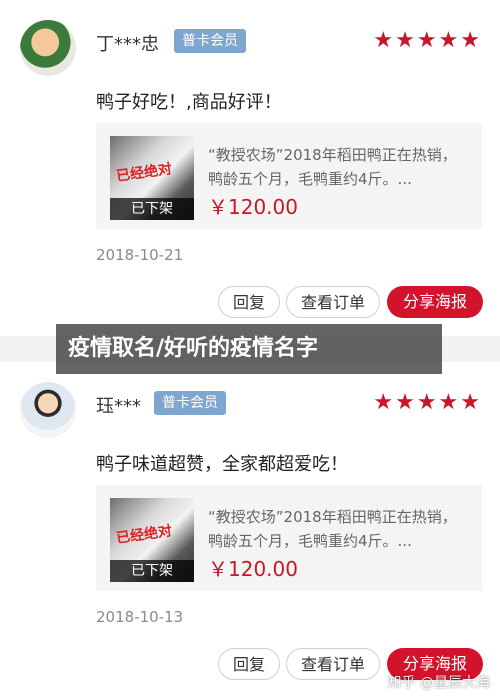 Image resolution: width=500 pixels, height=698 pixels. What do you see at coordinates (438, 683) in the screenshot?
I see `watermark: 知乎 @星辰大海` at bounding box center [438, 683].